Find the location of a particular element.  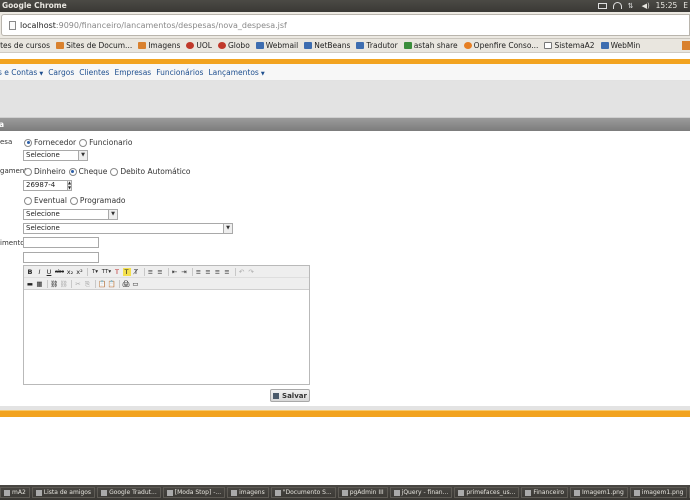

paste-text-icon: 📋 is located at coordinates (112, 284).